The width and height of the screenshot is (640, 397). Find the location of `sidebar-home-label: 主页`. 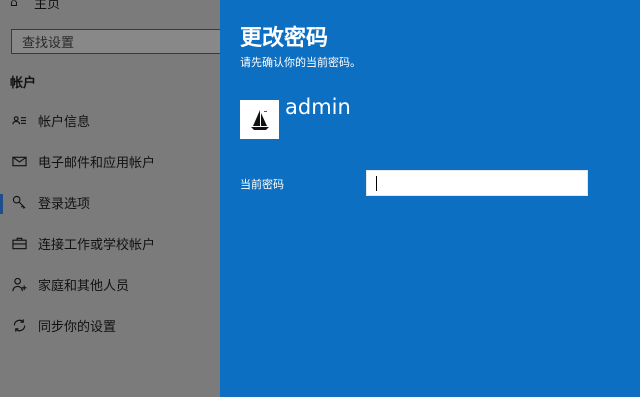

sidebar-home-label: 主页 is located at coordinates (47, 6).